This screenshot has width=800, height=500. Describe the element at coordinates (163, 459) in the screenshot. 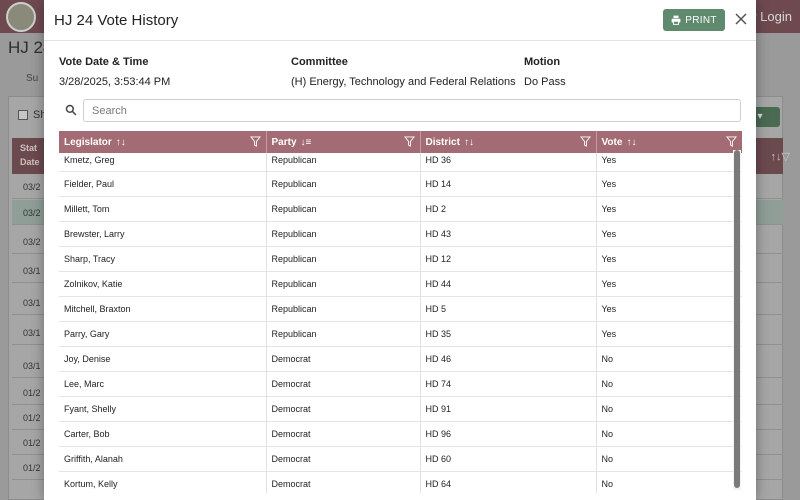

I see `legislator-cell: Griffith, Alanah` at that location.